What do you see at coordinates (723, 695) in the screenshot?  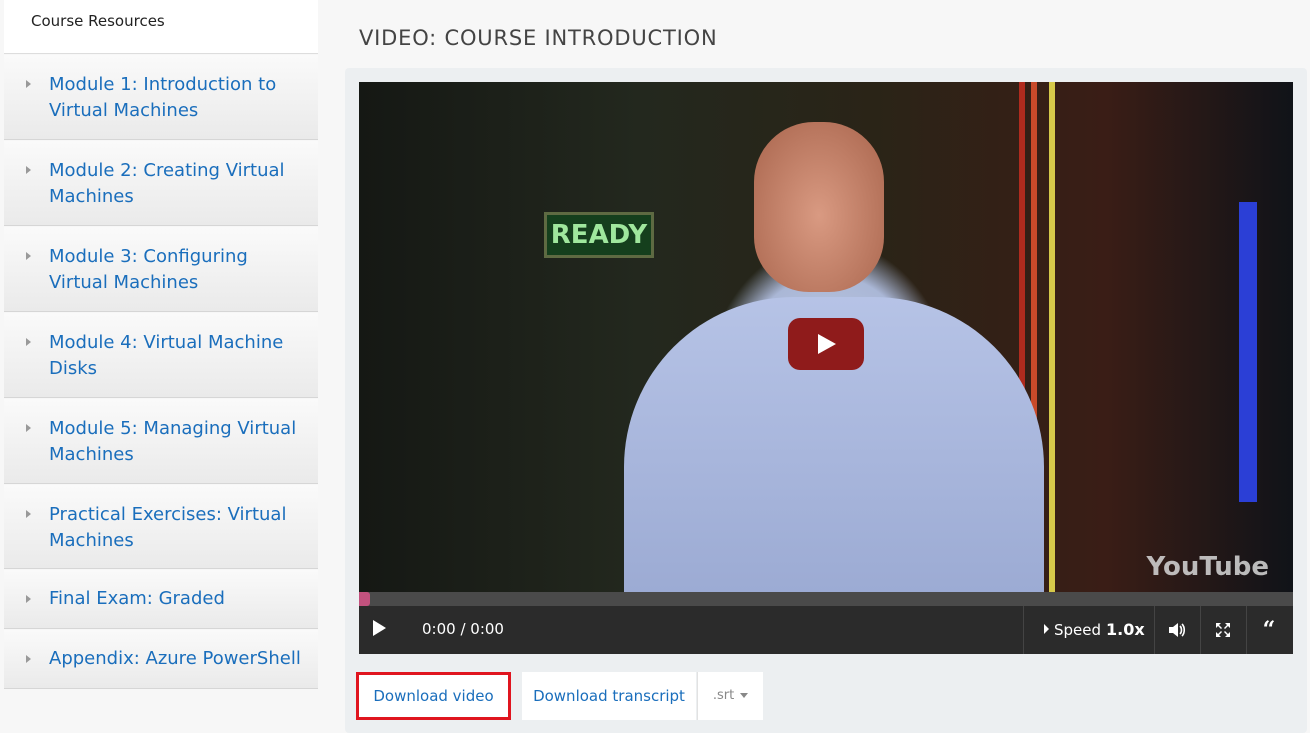 I see `transcript-format-label: .srt` at bounding box center [723, 695].